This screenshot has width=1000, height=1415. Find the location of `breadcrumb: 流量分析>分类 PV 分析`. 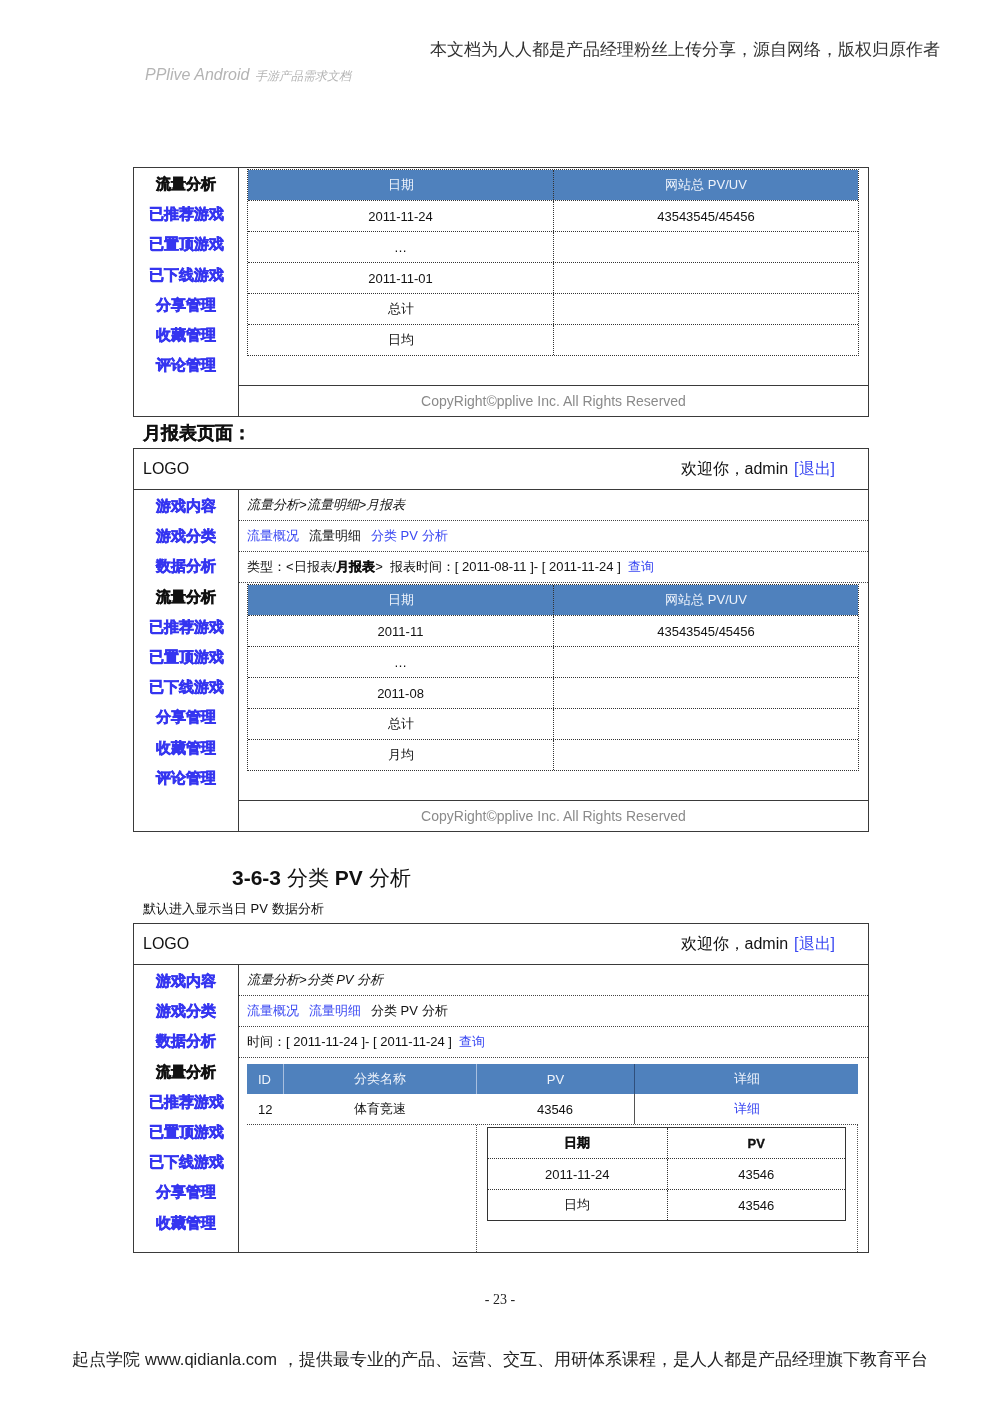

breadcrumb: 流量分析>分类 PV 分析 is located at coordinates (315, 980).